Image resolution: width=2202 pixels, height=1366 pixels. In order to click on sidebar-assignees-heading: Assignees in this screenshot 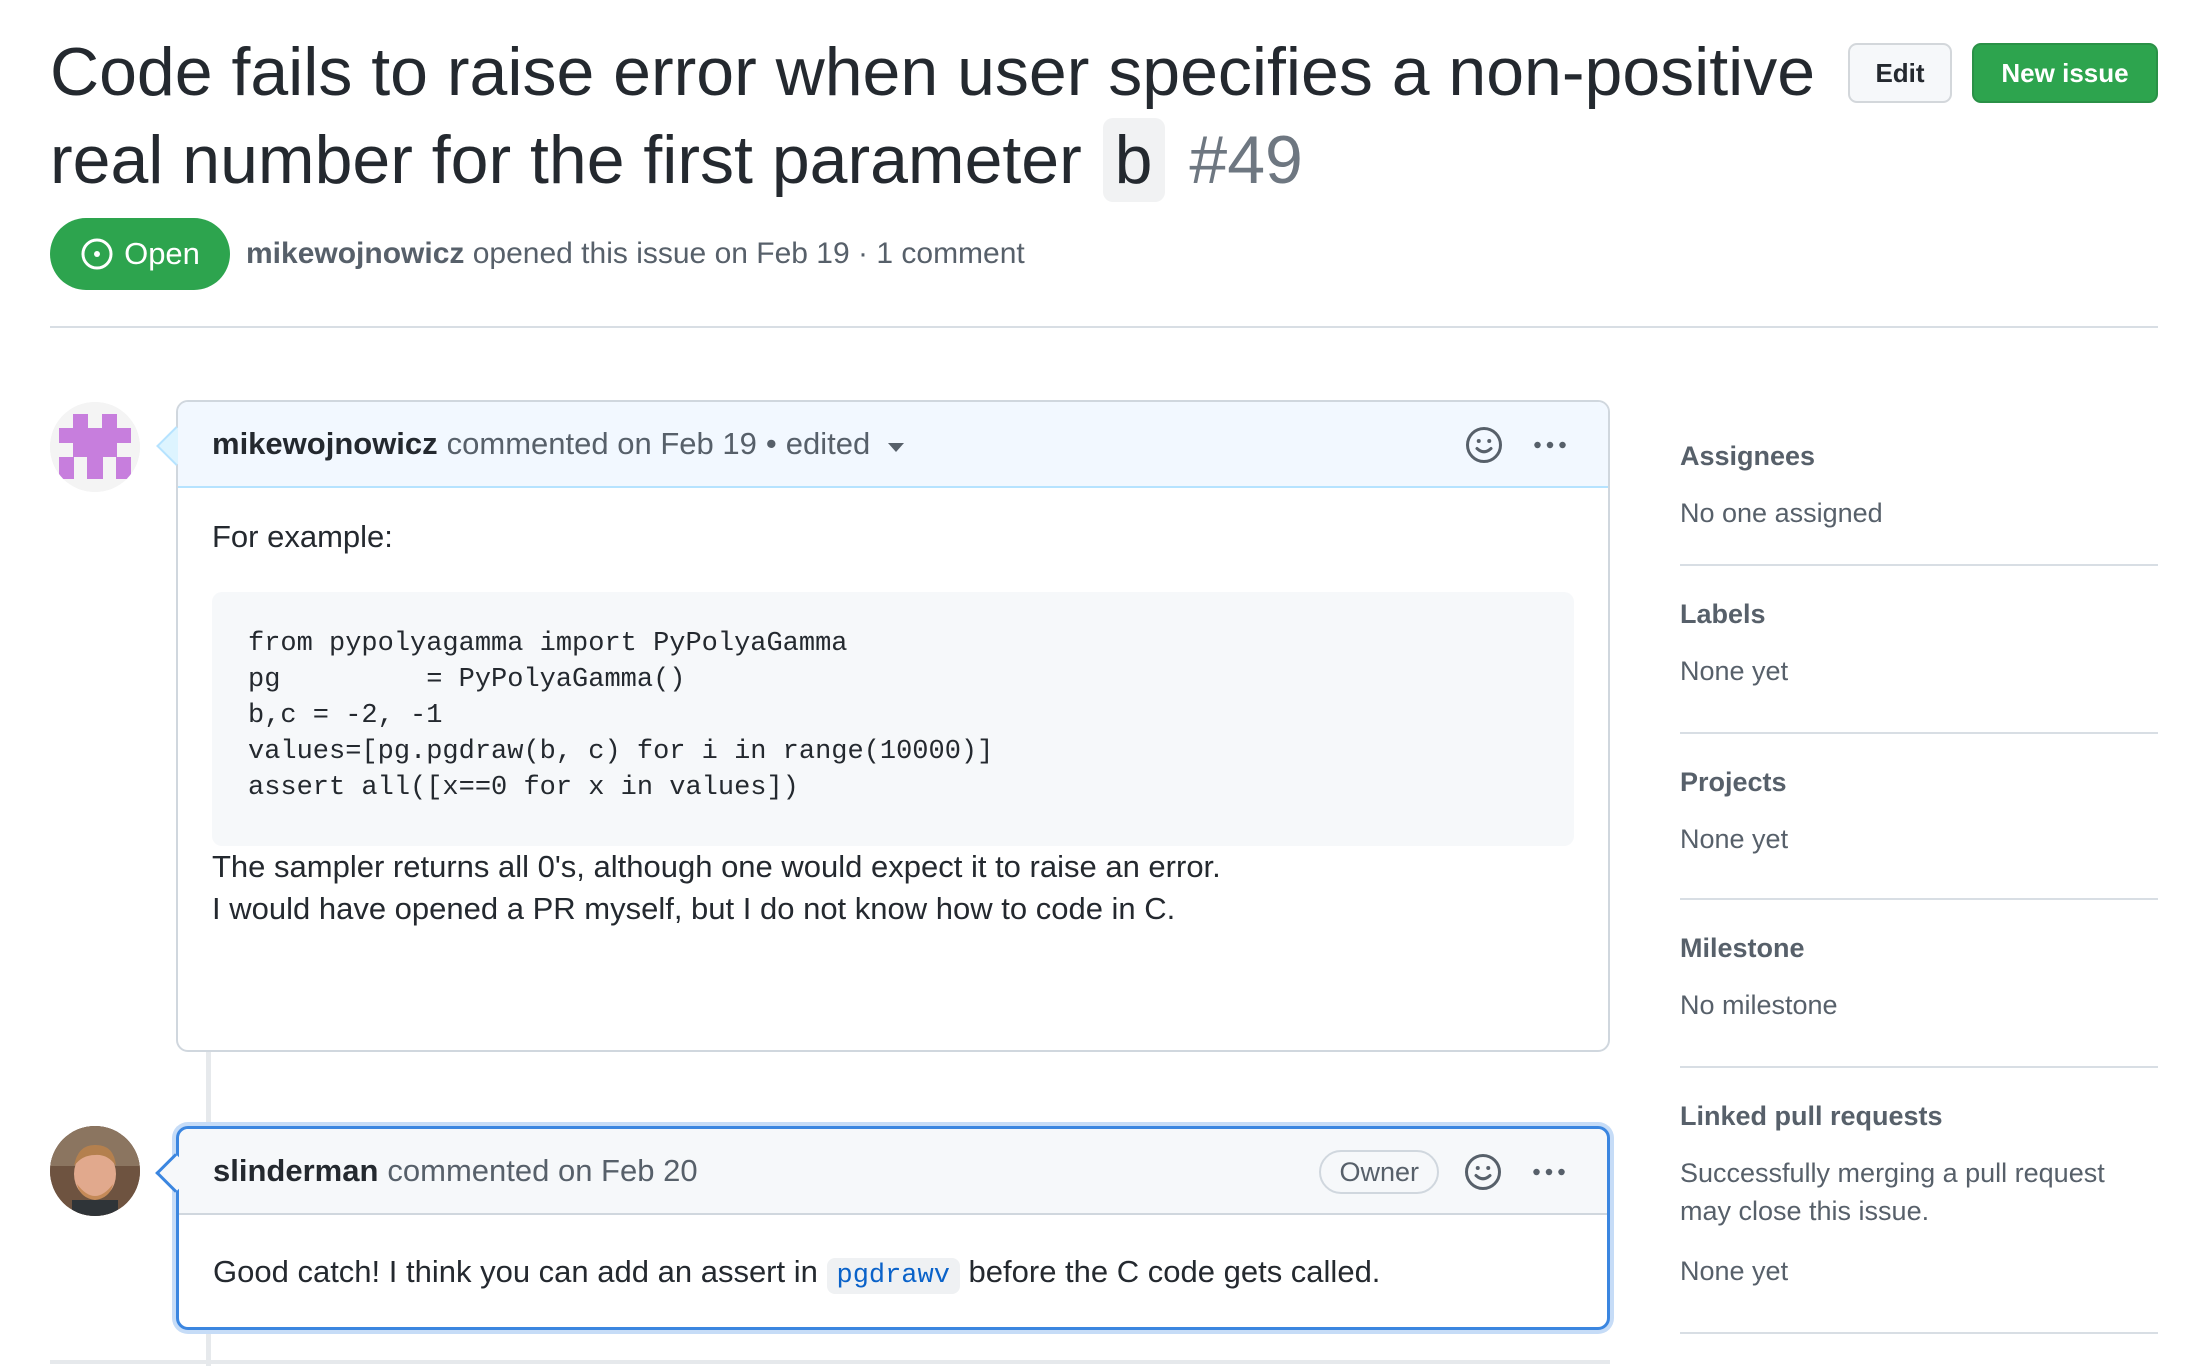, I will do `click(1919, 456)`.